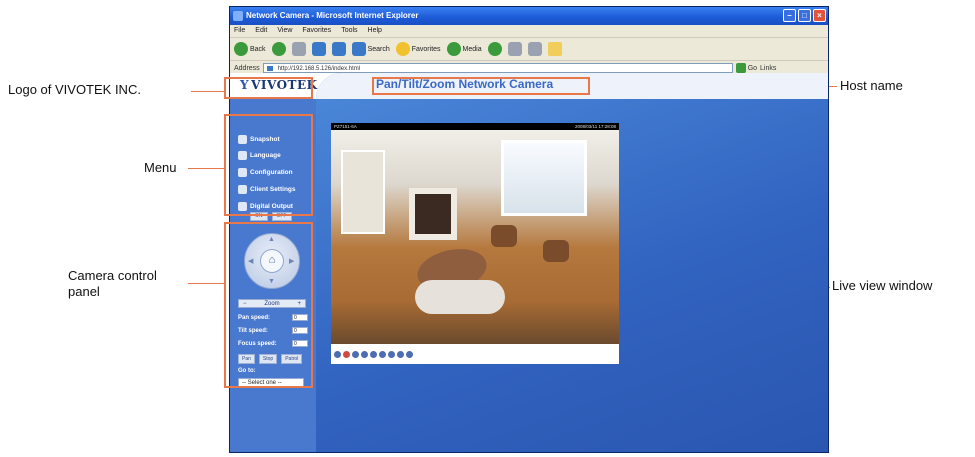 The height and width of the screenshot is (457, 975). I want to click on favorites-button: Favorites, so click(418, 49).